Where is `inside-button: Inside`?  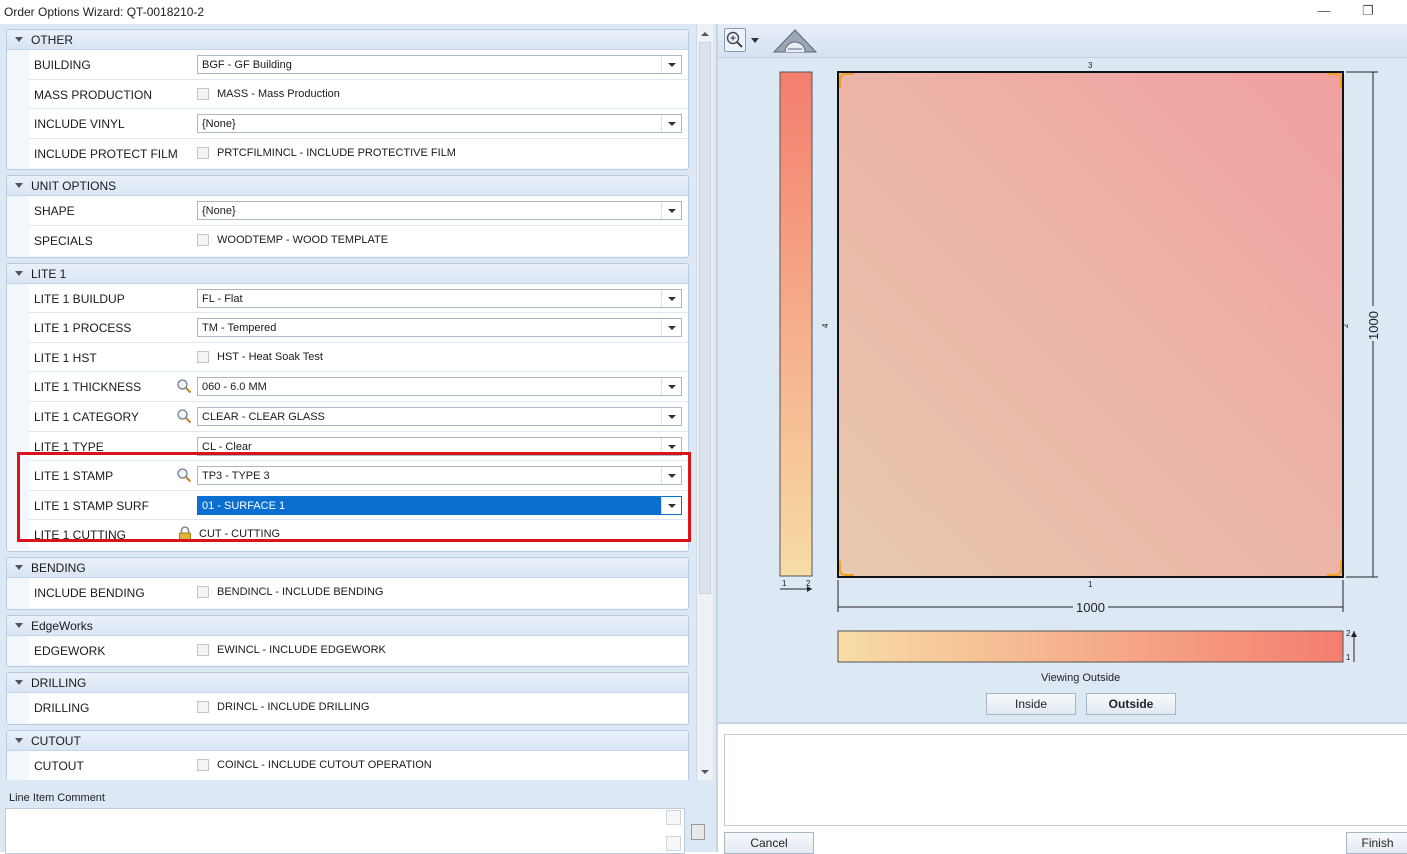 inside-button: Inside is located at coordinates (1031, 704).